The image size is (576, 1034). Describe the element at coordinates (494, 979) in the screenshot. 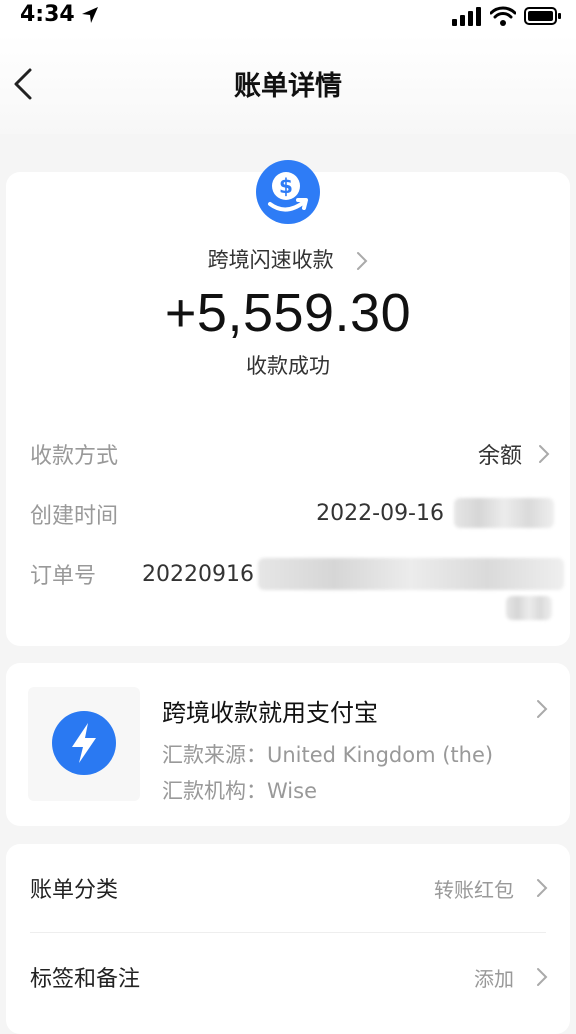

I see `tags-notes-value: 添加` at that location.